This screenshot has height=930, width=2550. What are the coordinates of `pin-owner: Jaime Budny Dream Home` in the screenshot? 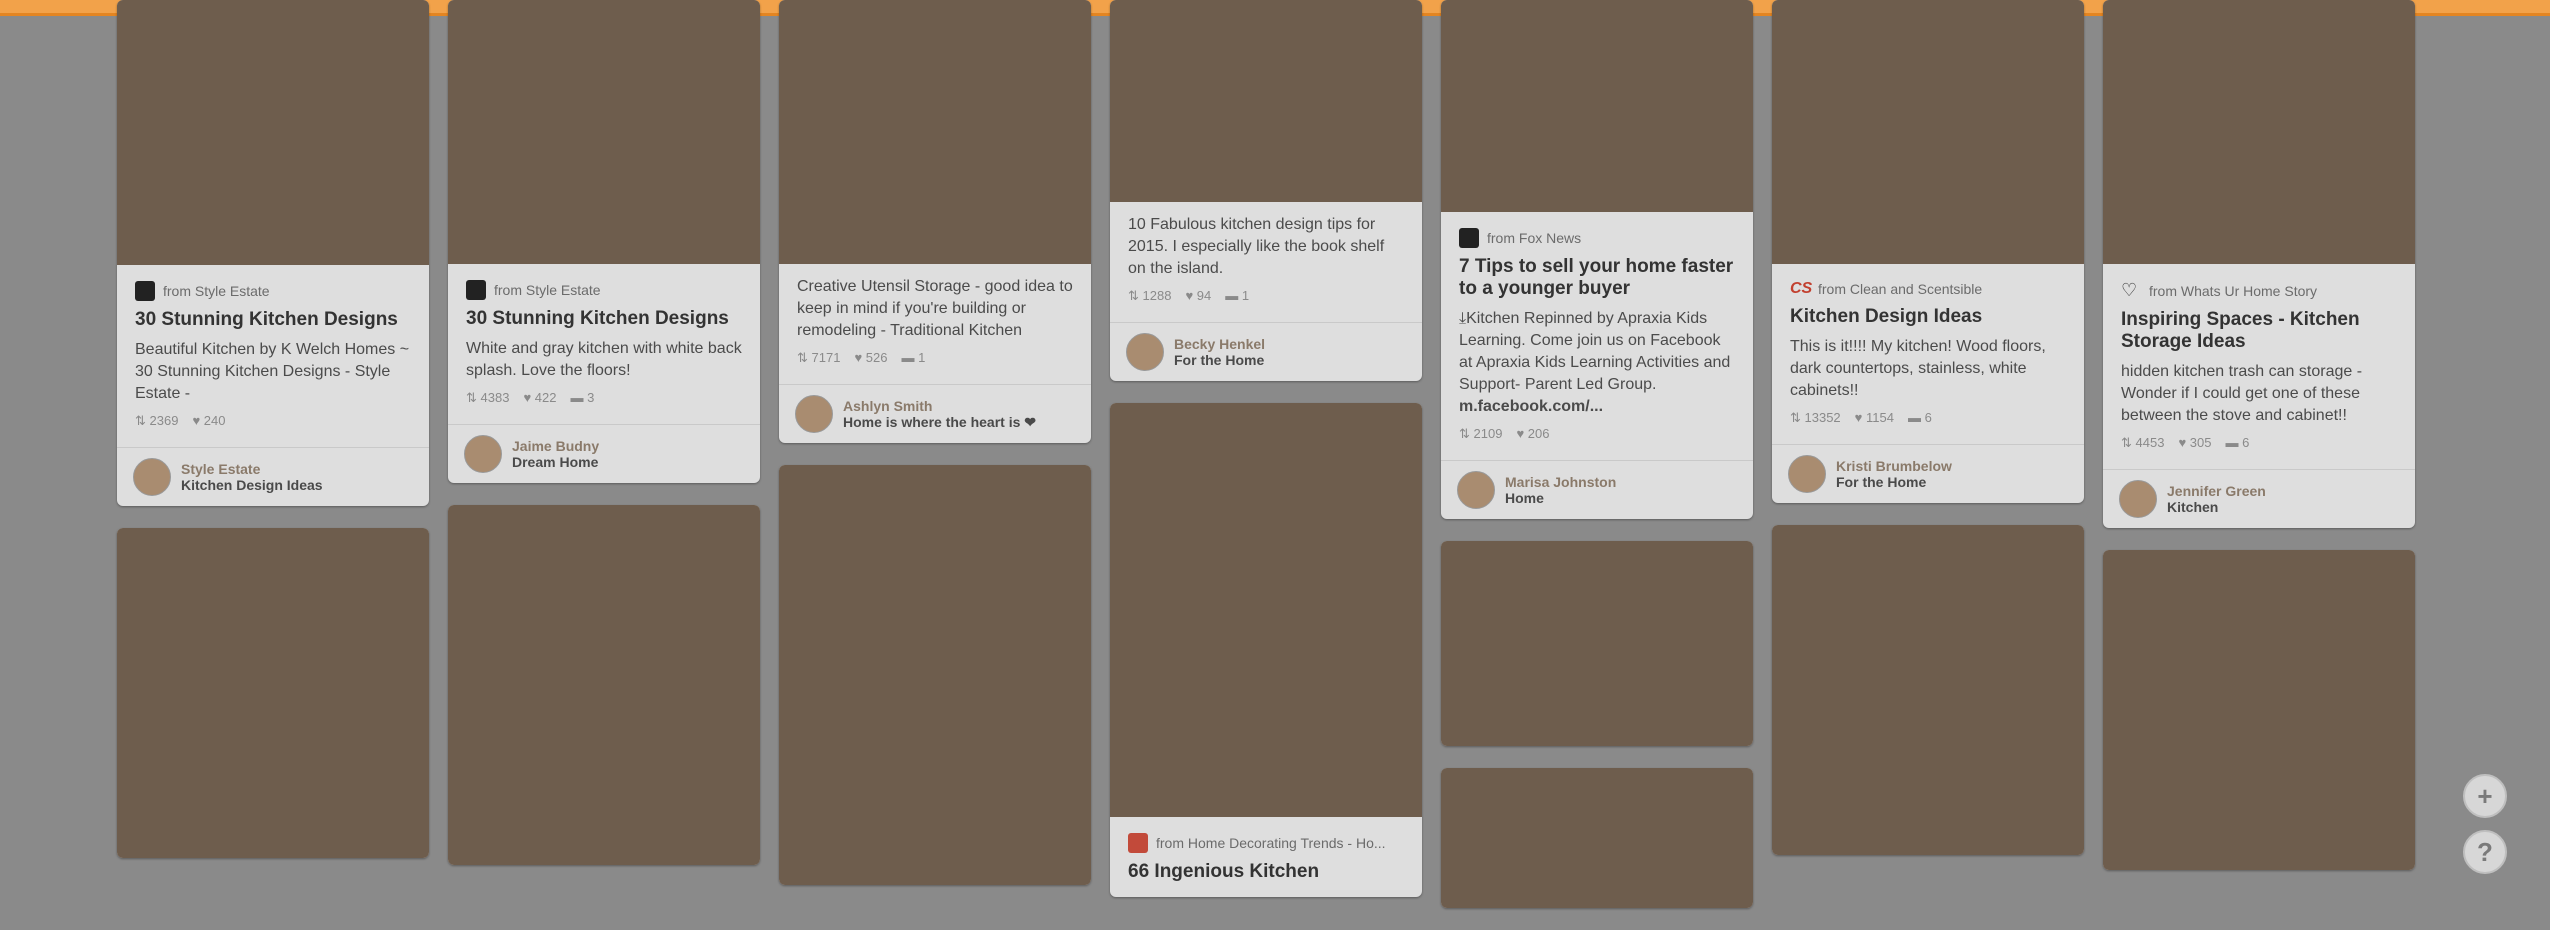 It's located at (604, 453).